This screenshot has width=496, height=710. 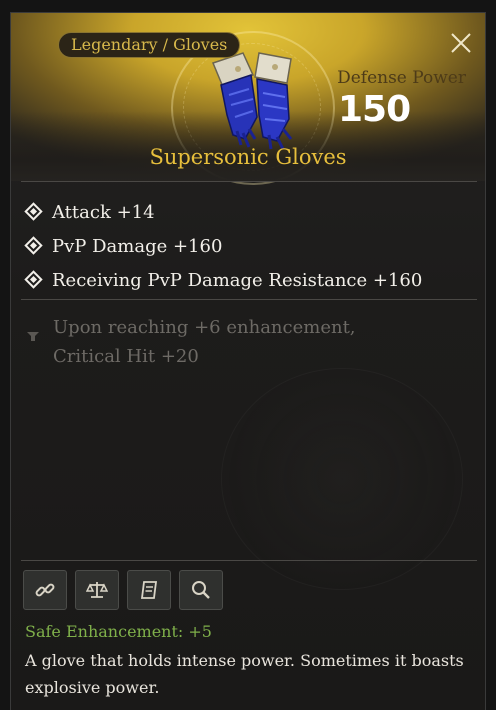 I want to click on stat-pvp-resistance: Receiving PvP Damage Resistance +160, so click(x=222, y=280).